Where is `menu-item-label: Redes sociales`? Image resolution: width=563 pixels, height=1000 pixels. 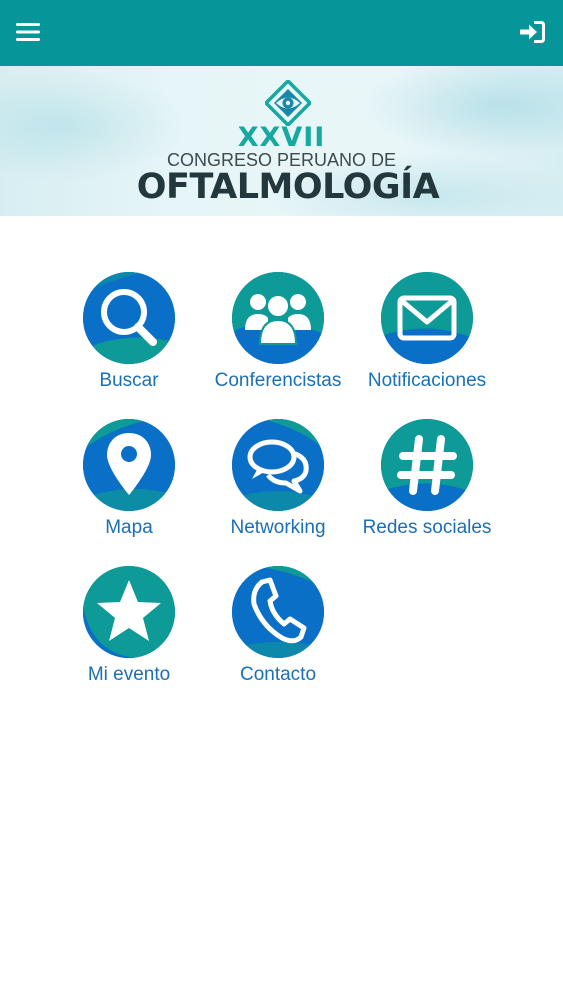
menu-item-label: Redes sociales is located at coordinates (427, 527).